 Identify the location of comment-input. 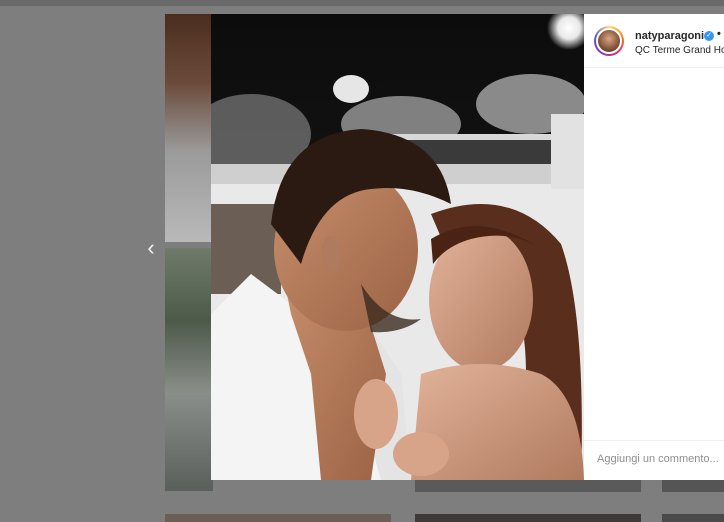
(660, 459).